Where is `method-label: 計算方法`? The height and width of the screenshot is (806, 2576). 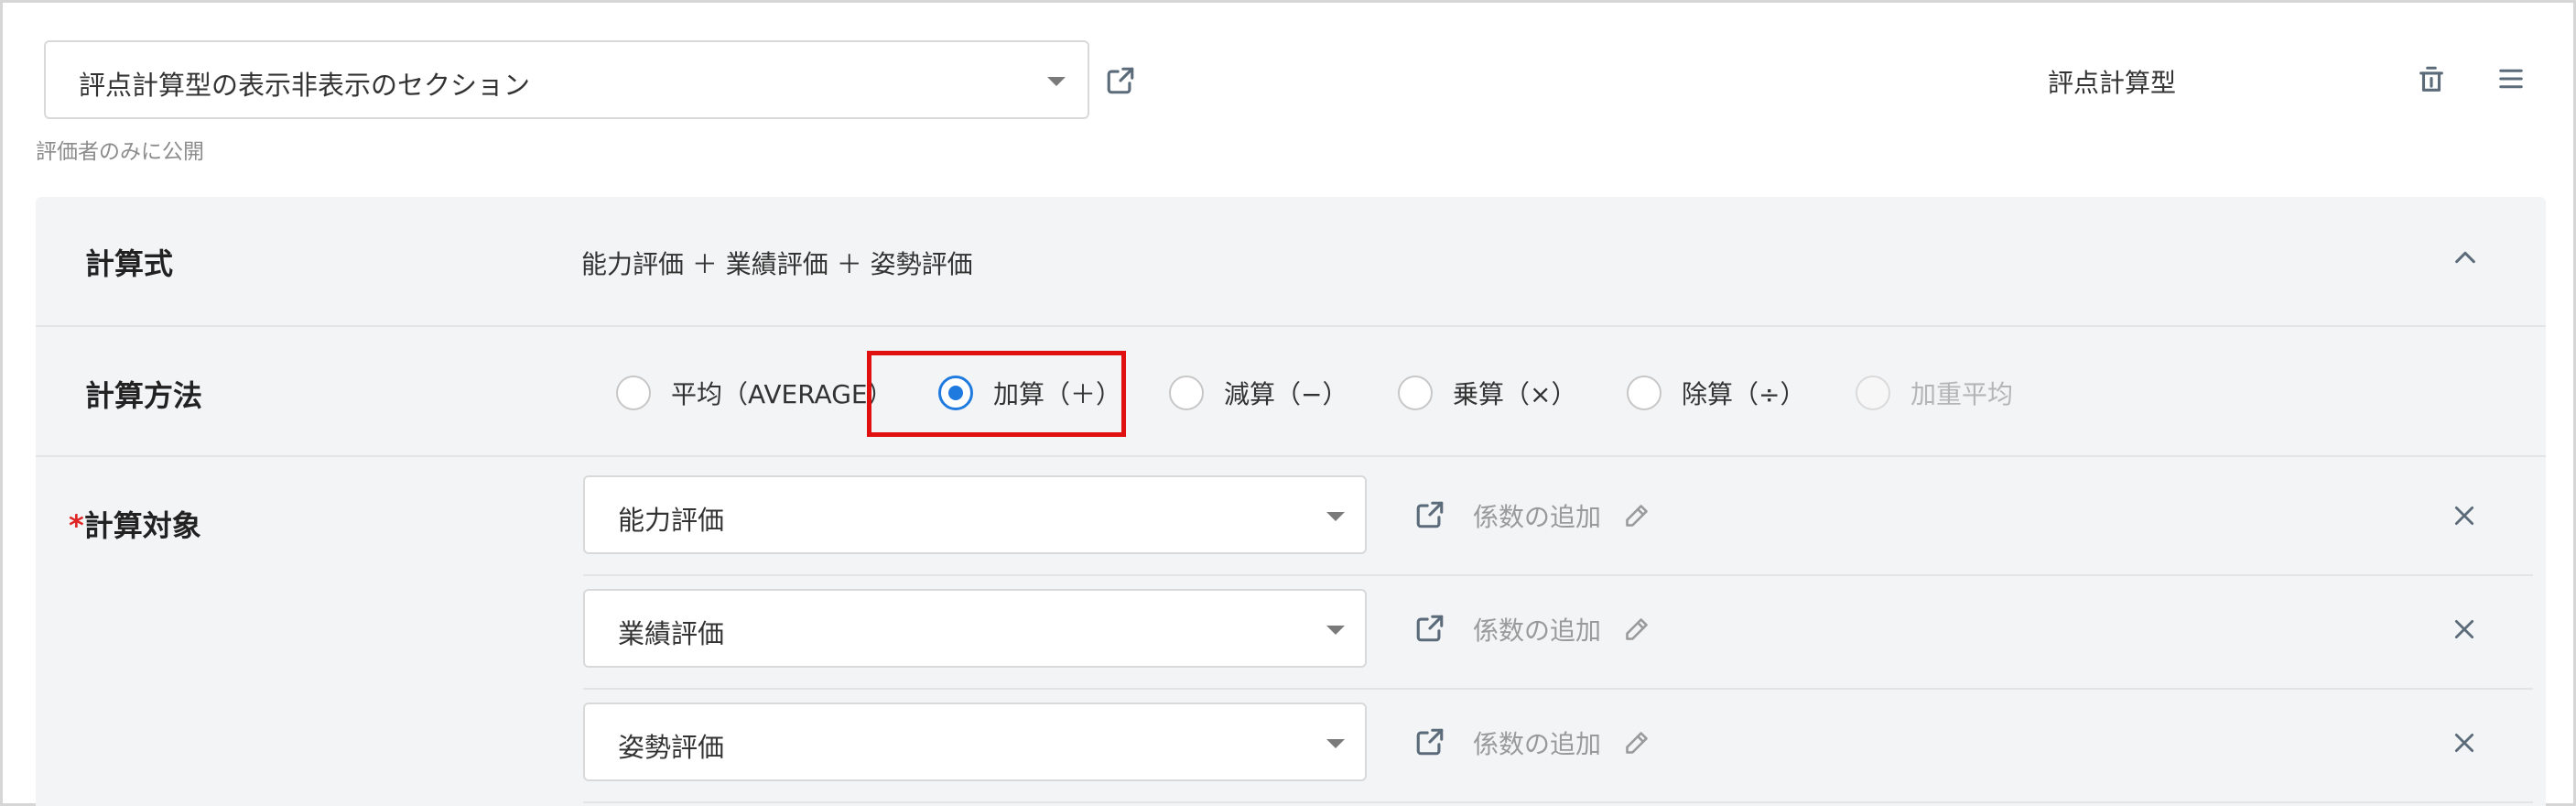 method-label: 計算方法 is located at coordinates (144, 395).